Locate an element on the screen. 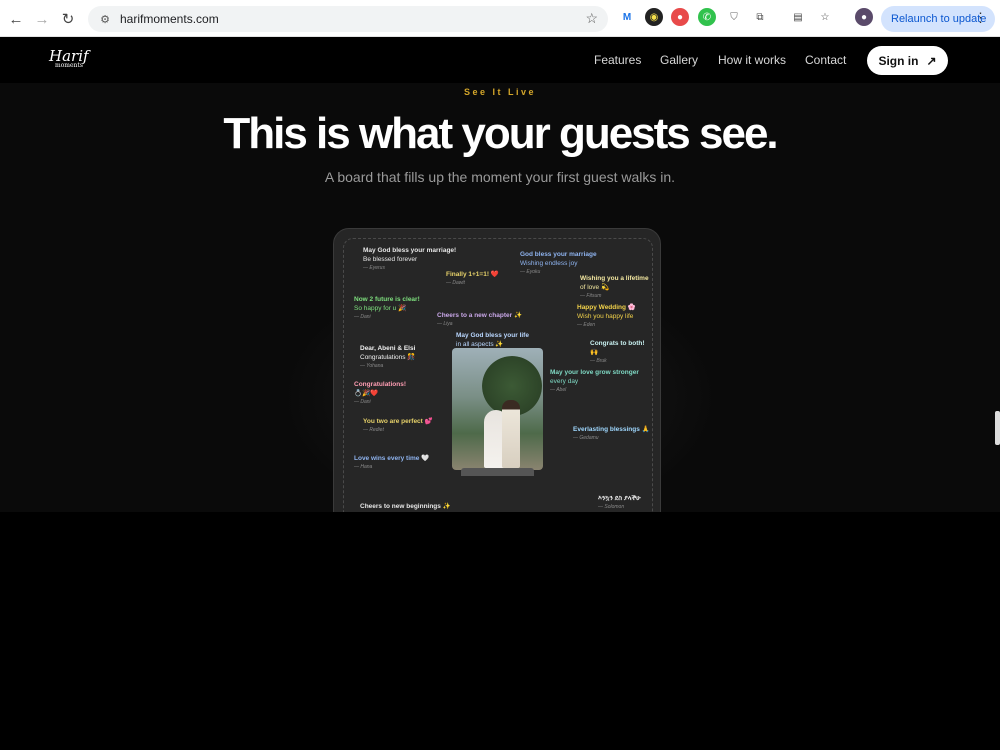 The height and width of the screenshot is (750, 1000). message-line2: Congratulations 🎊 is located at coordinates (388, 357).